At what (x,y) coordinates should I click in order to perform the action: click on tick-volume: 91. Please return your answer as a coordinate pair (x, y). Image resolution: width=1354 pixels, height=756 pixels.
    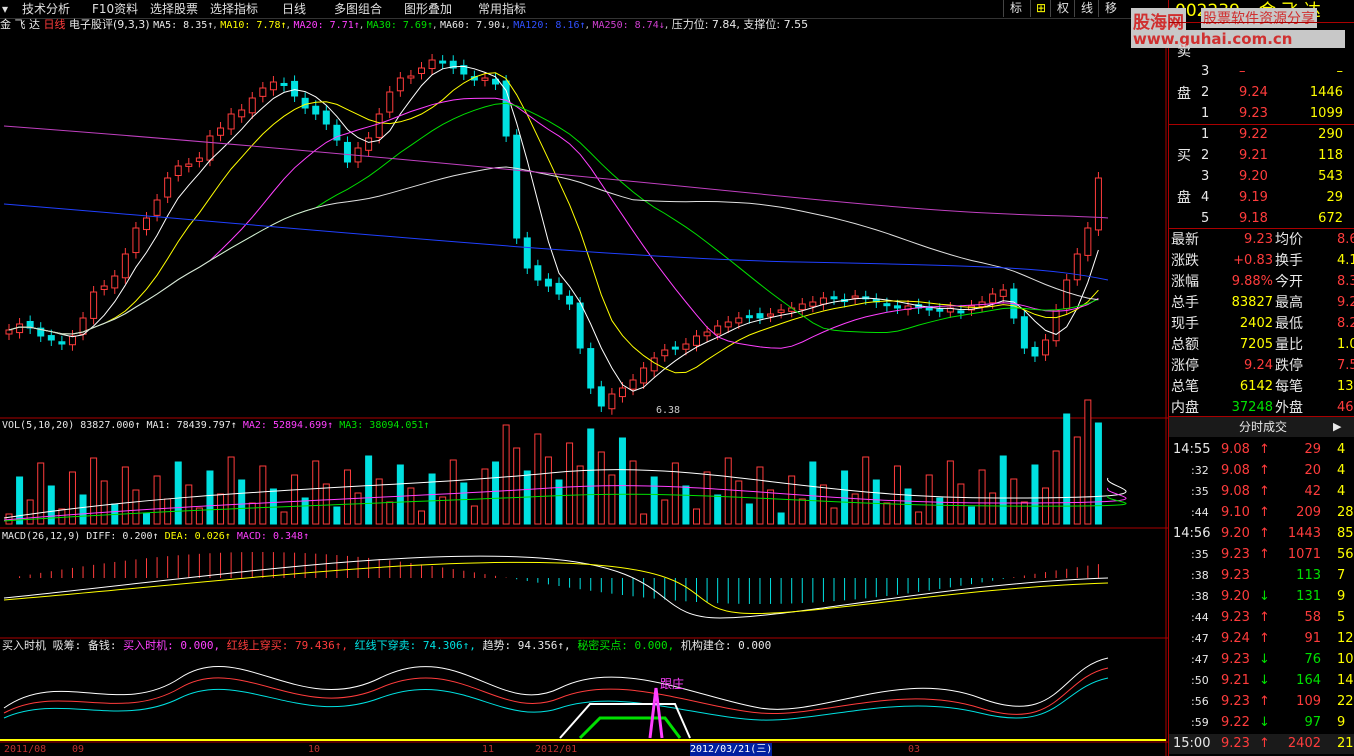
    Looking at the image, I should click on (1312, 639).